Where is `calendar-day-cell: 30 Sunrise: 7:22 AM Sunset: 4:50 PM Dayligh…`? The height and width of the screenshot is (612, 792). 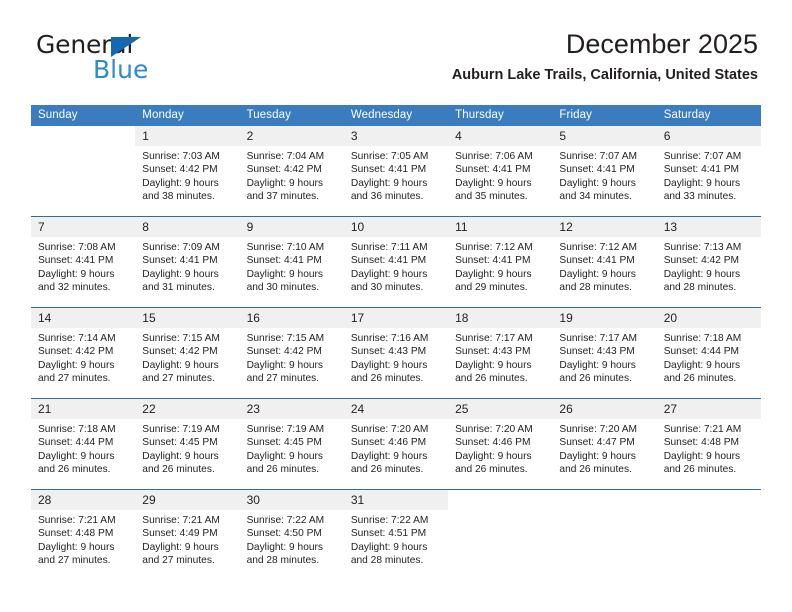 calendar-day-cell: 30 Sunrise: 7:22 AM Sunset: 4:50 PM Dayligh… is located at coordinates (291, 534).